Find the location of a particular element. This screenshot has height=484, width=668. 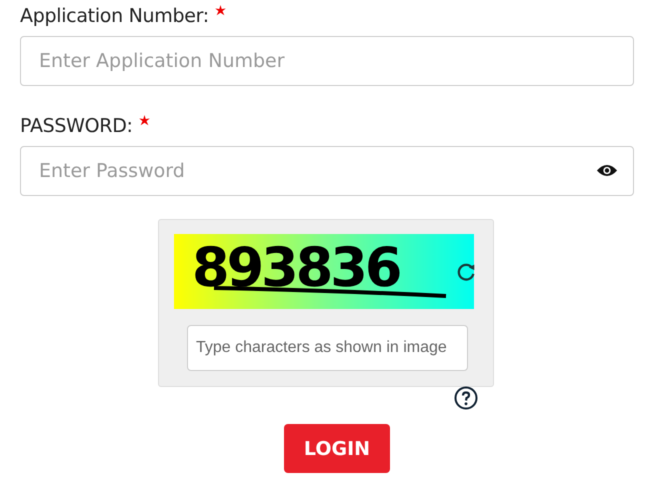

field-label: Application Number: is located at coordinates (114, 16).